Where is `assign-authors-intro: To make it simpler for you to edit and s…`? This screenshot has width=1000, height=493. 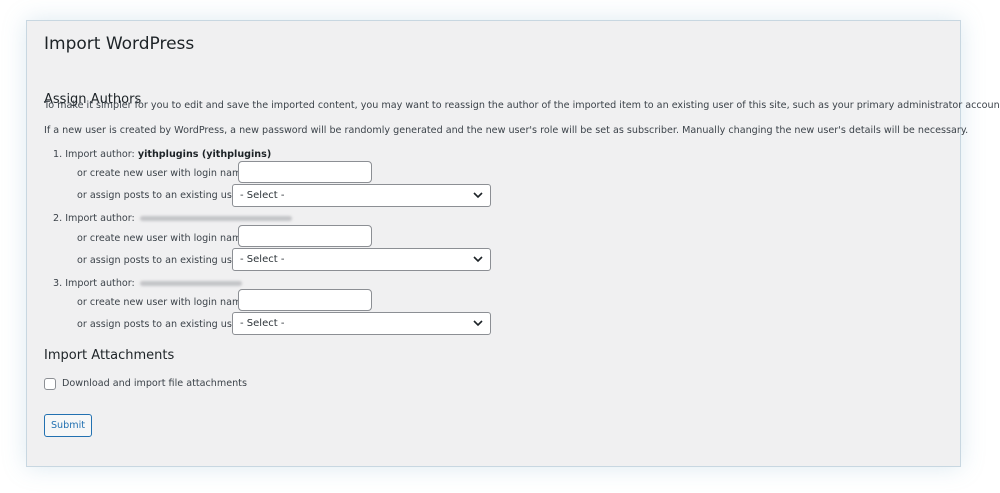 assign-authors-intro: To make it simpler for you to edit and s… is located at coordinates (522, 105).